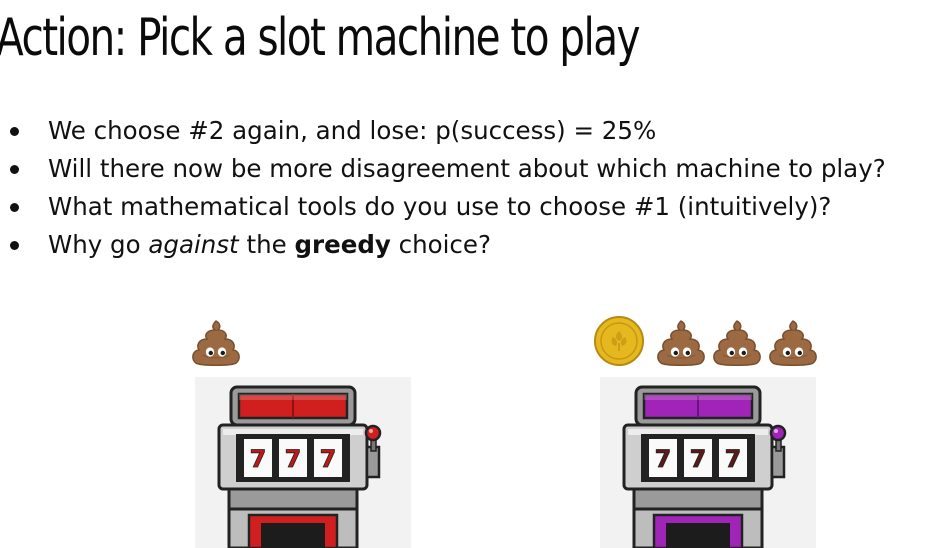  I want to click on gold-coin-icon, so click(619, 341).